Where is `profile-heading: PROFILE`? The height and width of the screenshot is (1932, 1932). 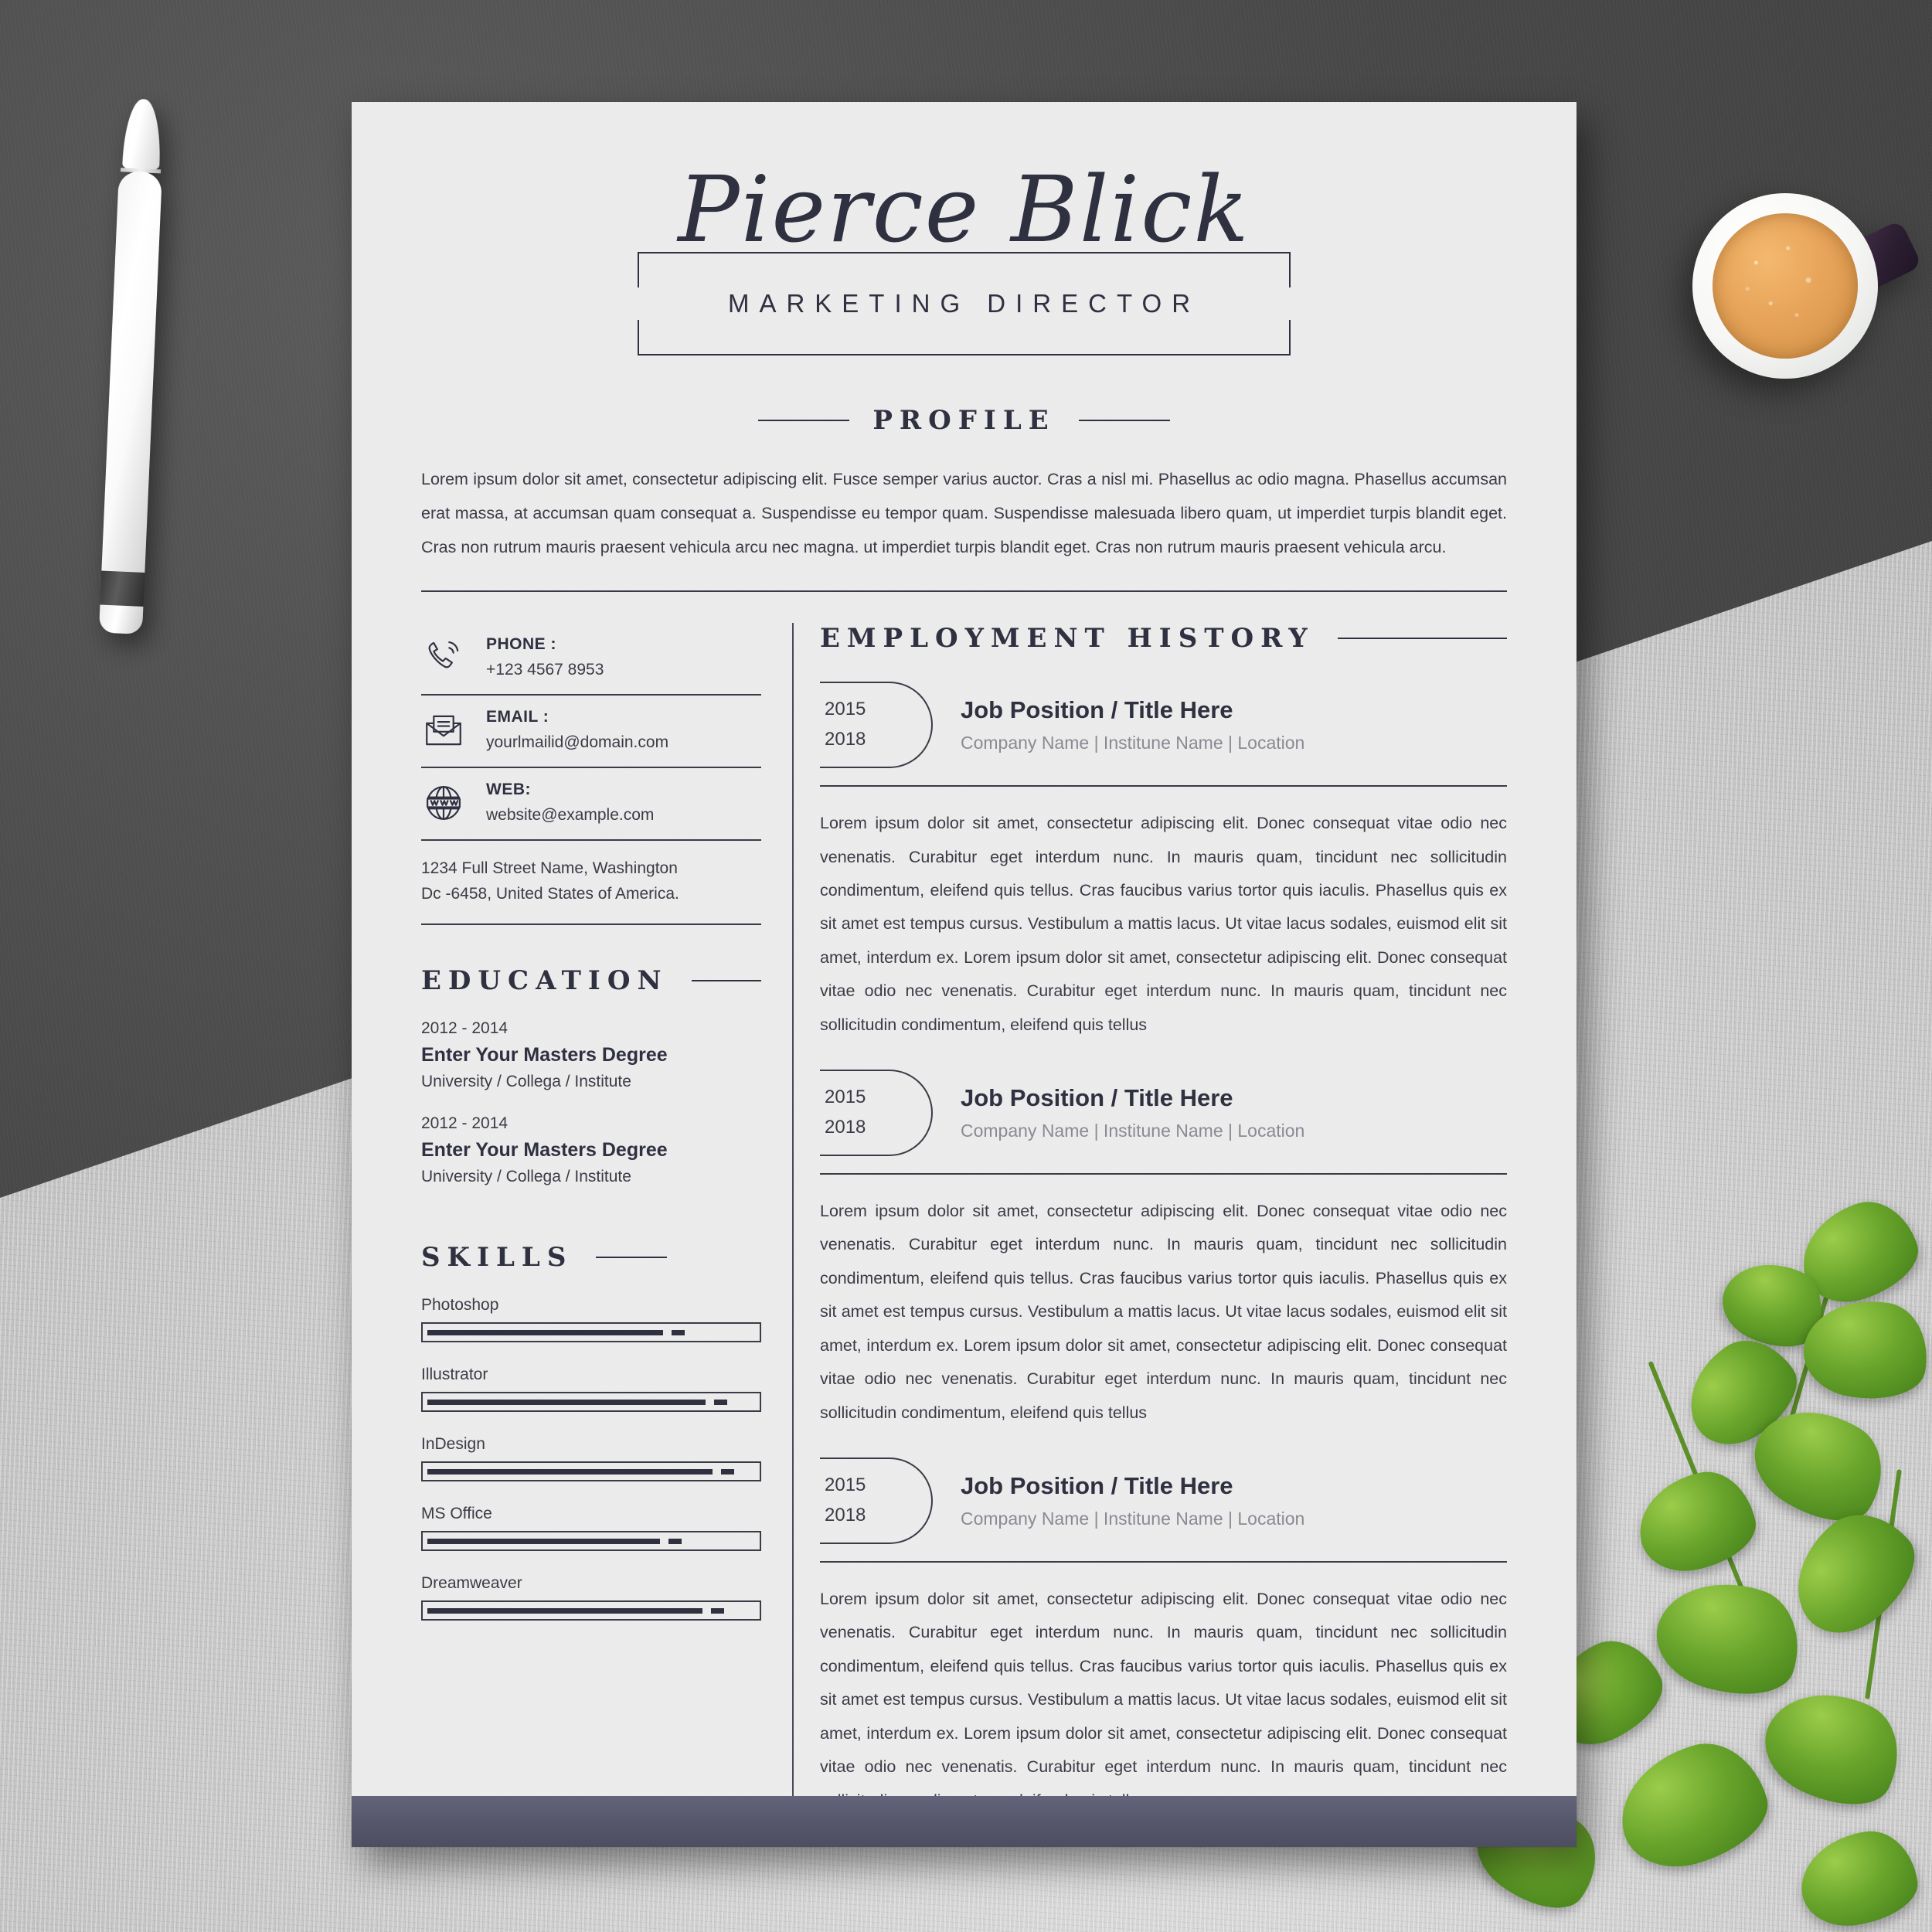
profile-heading: PROFILE is located at coordinates (964, 420).